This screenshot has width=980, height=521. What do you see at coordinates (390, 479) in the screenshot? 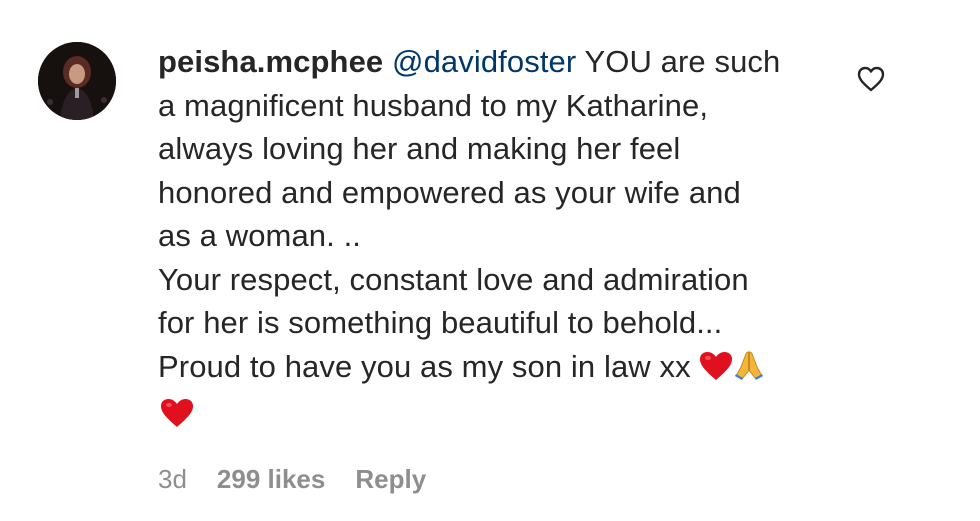
I see `reply-button: Reply` at bounding box center [390, 479].